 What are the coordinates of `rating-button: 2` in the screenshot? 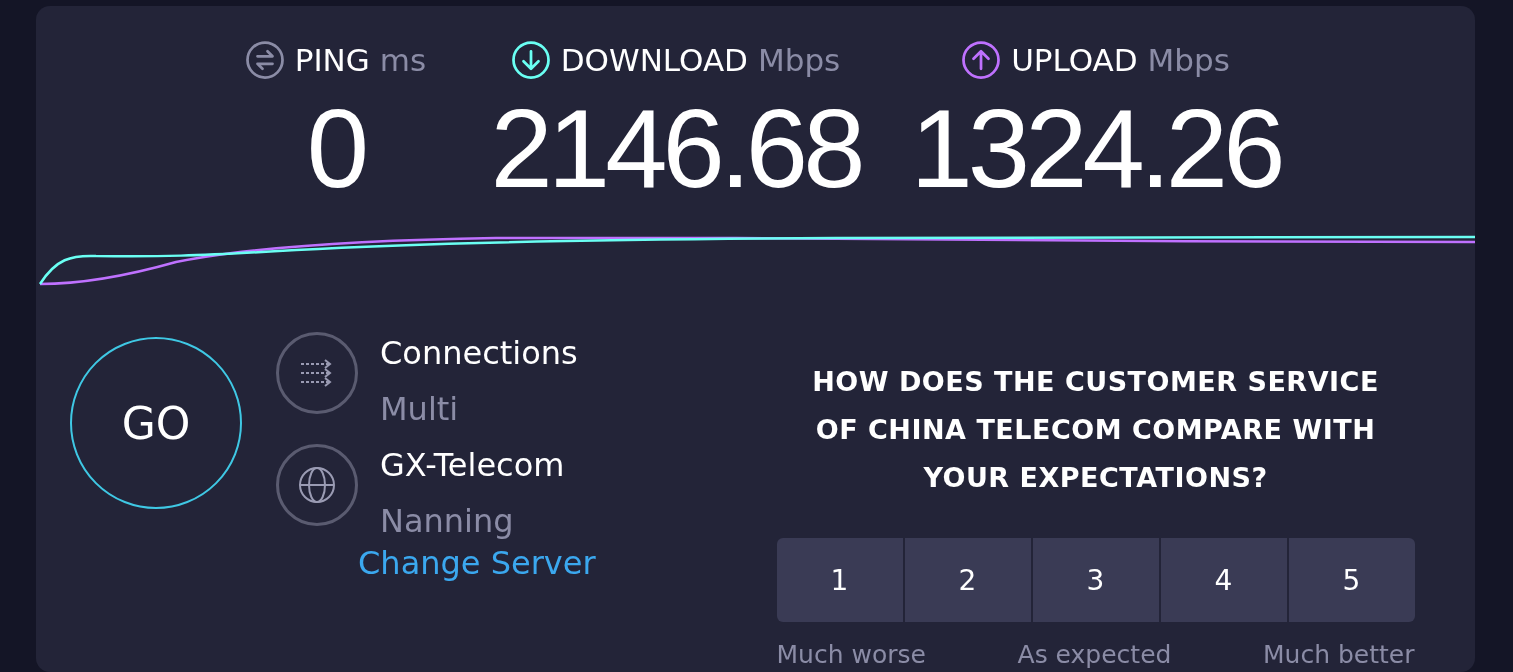 It's located at (967, 580).